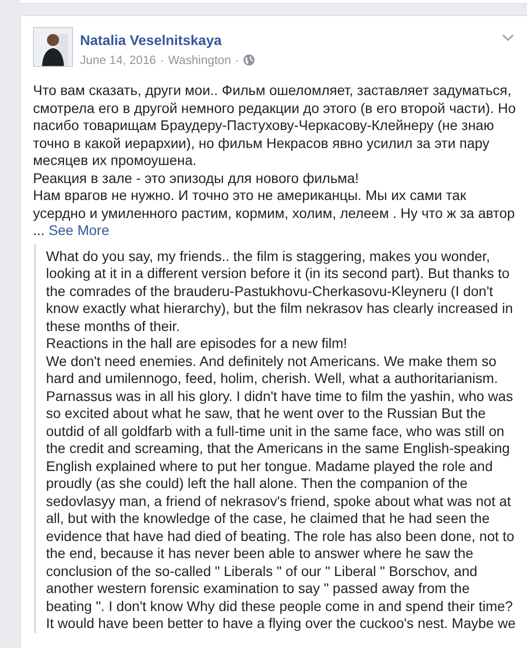  Describe the element at coordinates (79, 230) in the screenshot. I see `see-more-link: See More` at that location.